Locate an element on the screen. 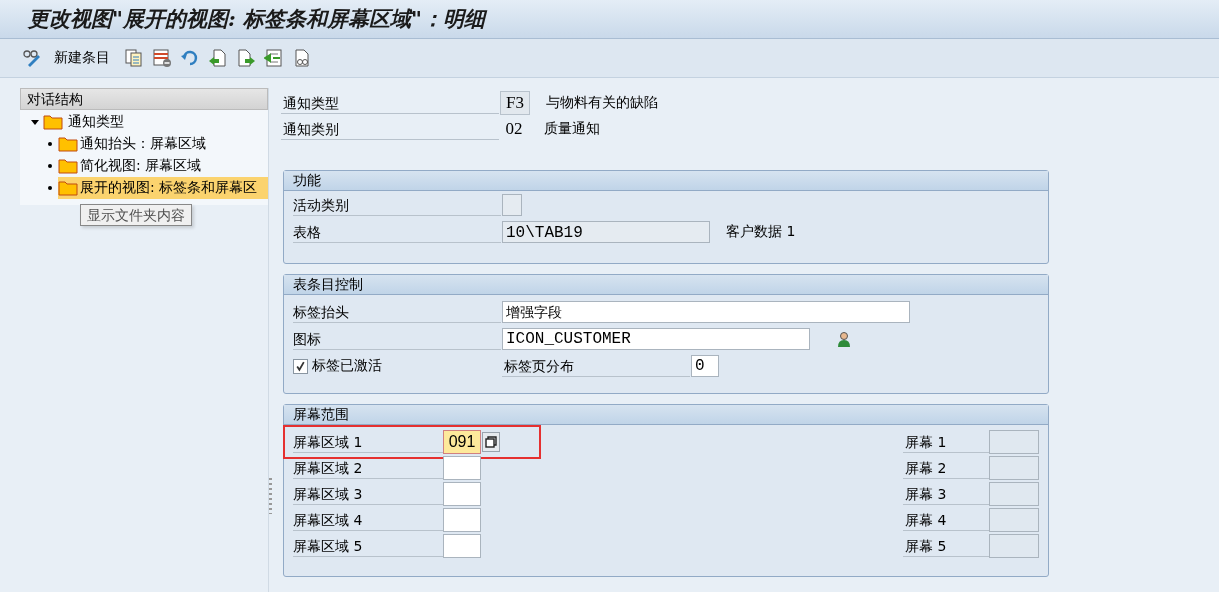 The height and width of the screenshot is (592, 1219). field-label: 图标 is located at coordinates (397, 339).